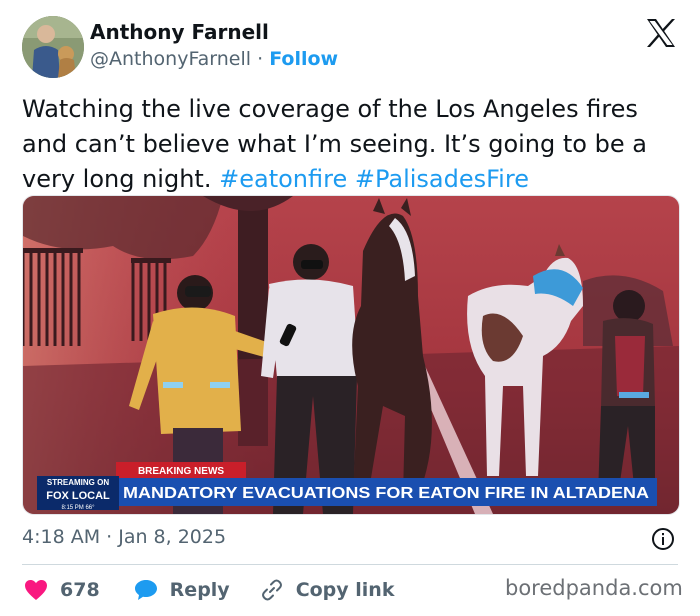 The width and height of the screenshot is (700, 616). What do you see at coordinates (145, 590) in the screenshot?
I see `reply-bubble-icon` at bounding box center [145, 590].